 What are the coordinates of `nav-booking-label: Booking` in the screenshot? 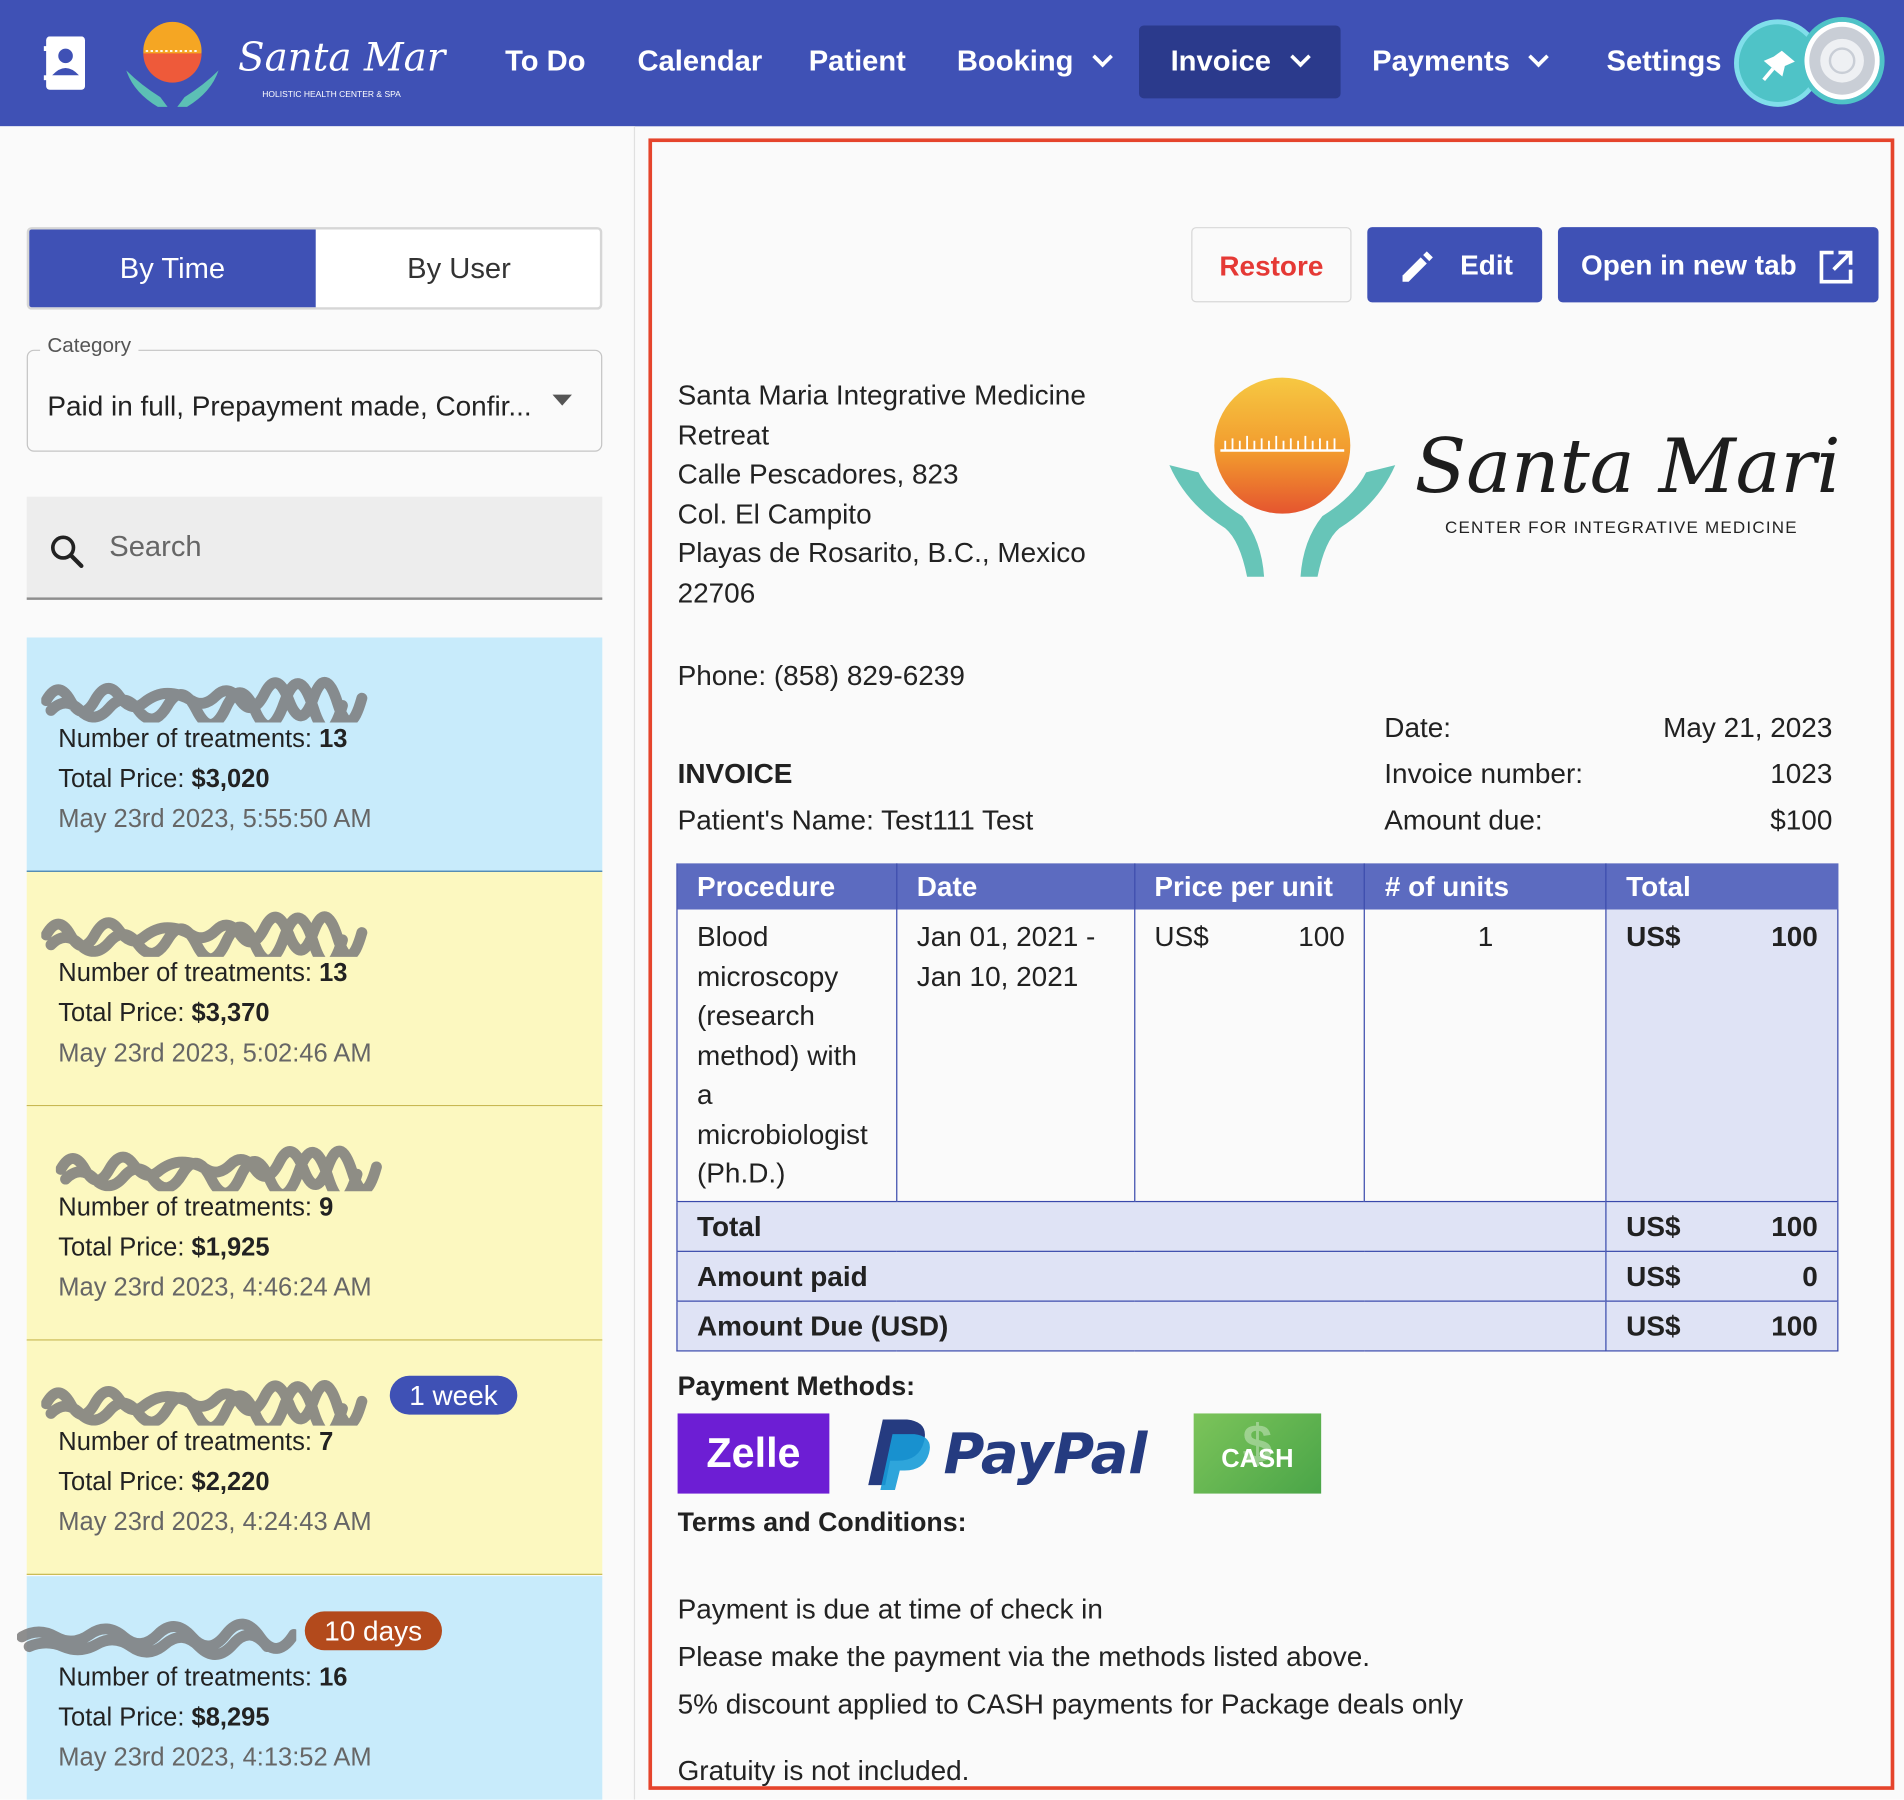 It's located at (1015, 61).